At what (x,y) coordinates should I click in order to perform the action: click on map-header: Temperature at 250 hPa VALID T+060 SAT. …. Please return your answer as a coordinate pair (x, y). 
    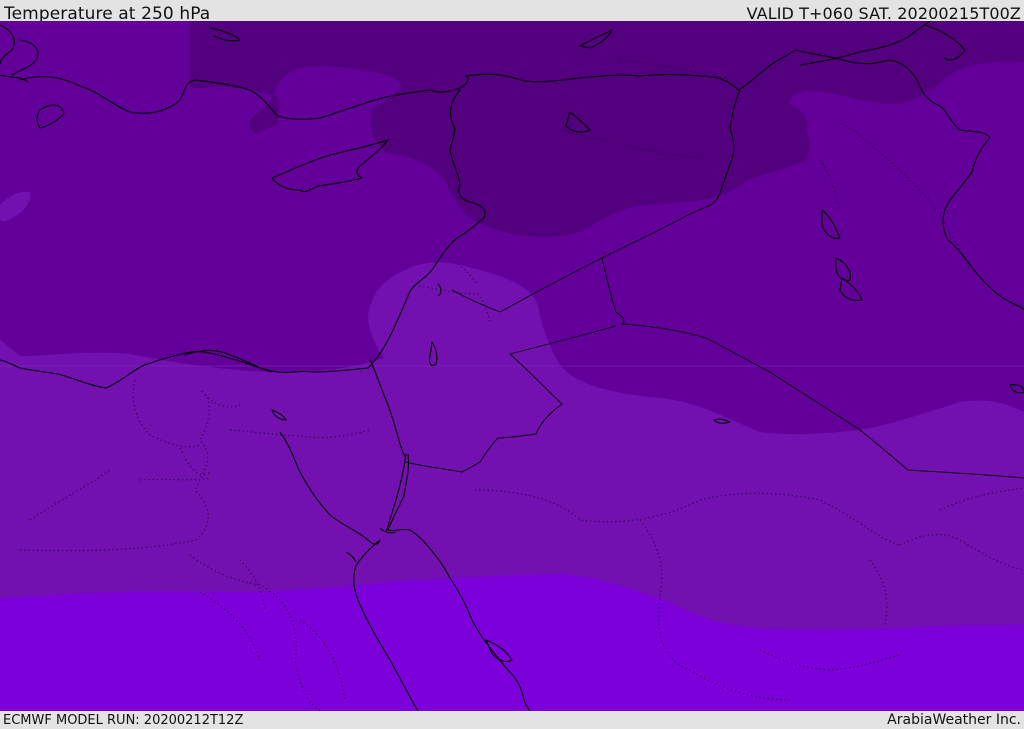
    Looking at the image, I should click on (512, 12).